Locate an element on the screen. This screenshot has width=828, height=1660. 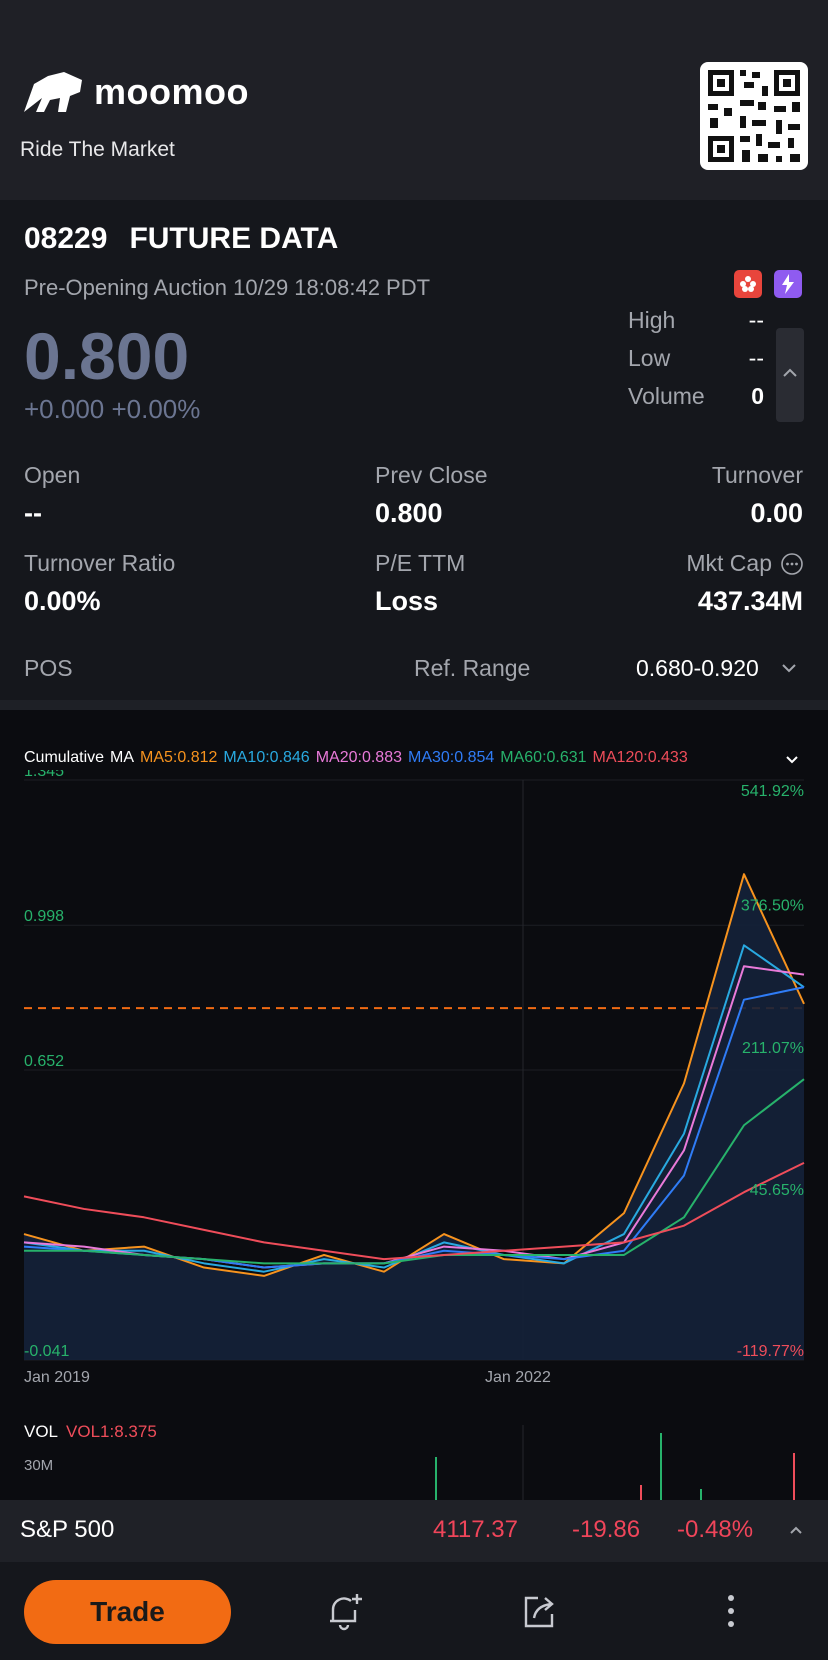
y-tick-right: -119.77% is located at coordinates (770, 1351).